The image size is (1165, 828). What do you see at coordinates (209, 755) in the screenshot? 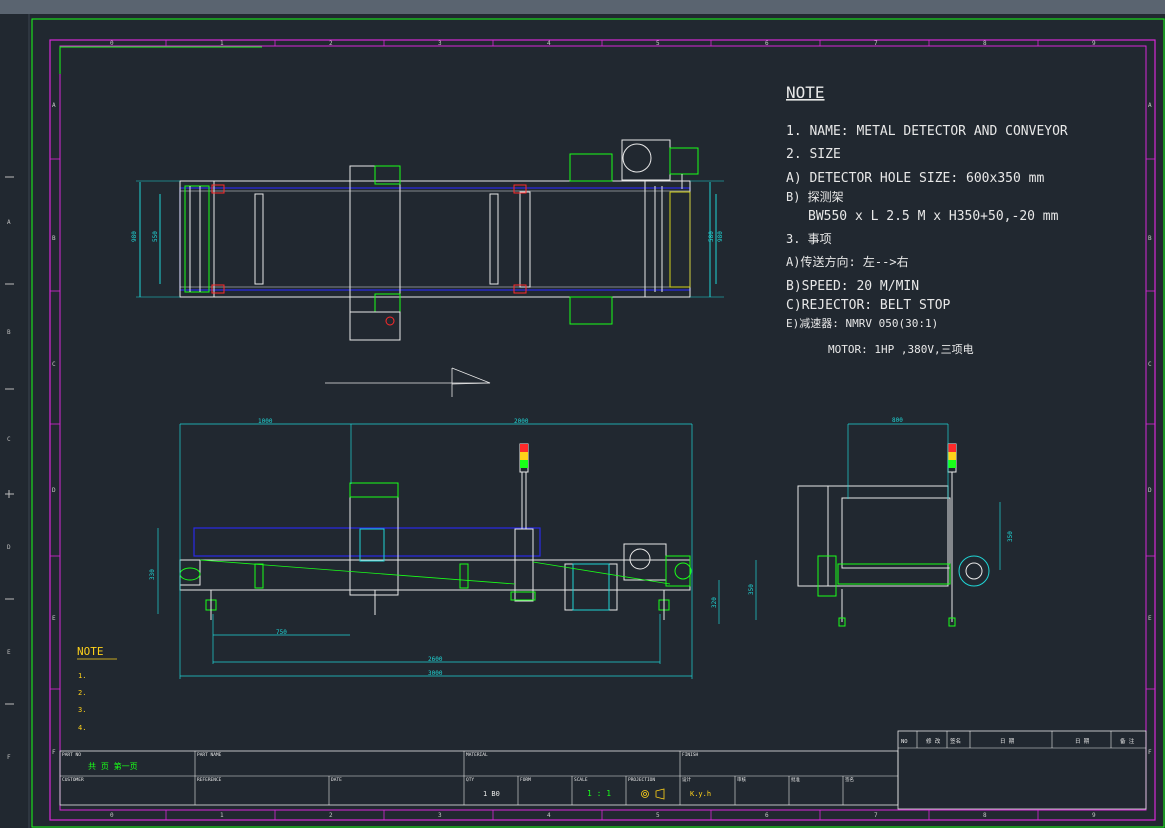
I see `label-part-name: PART NAME` at bounding box center [209, 755].